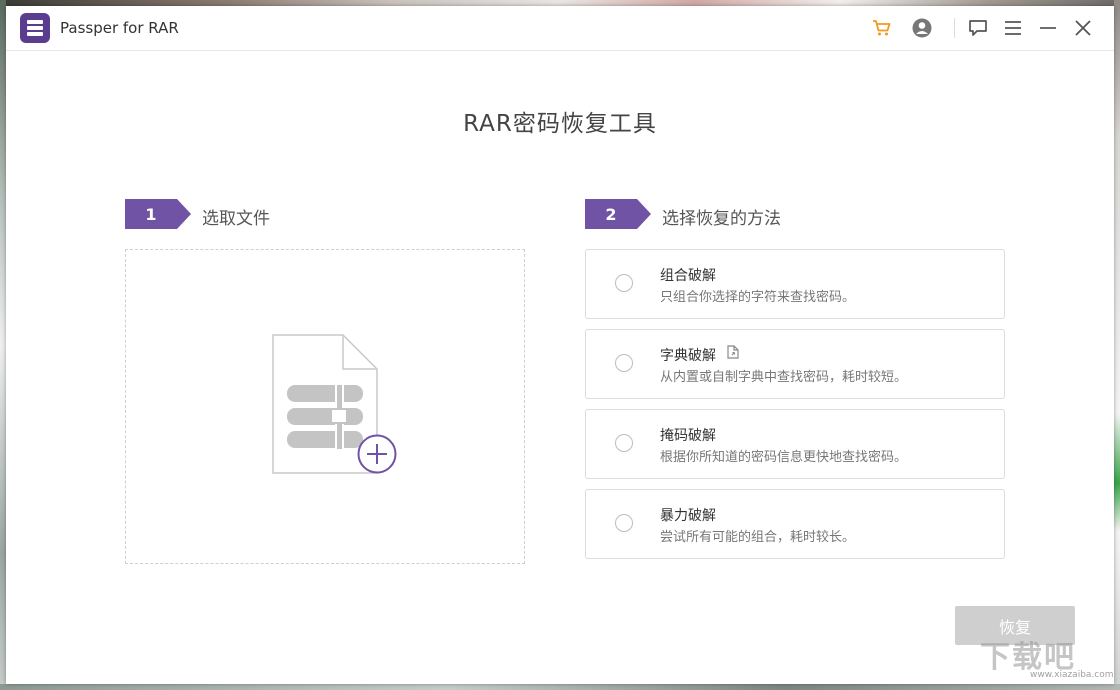 The image size is (1120, 690). What do you see at coordinates (758, 297) in the screenshot?
I see `method-description: 只组合你选择的字符来查找密码。` at bounding box center [758, 297].